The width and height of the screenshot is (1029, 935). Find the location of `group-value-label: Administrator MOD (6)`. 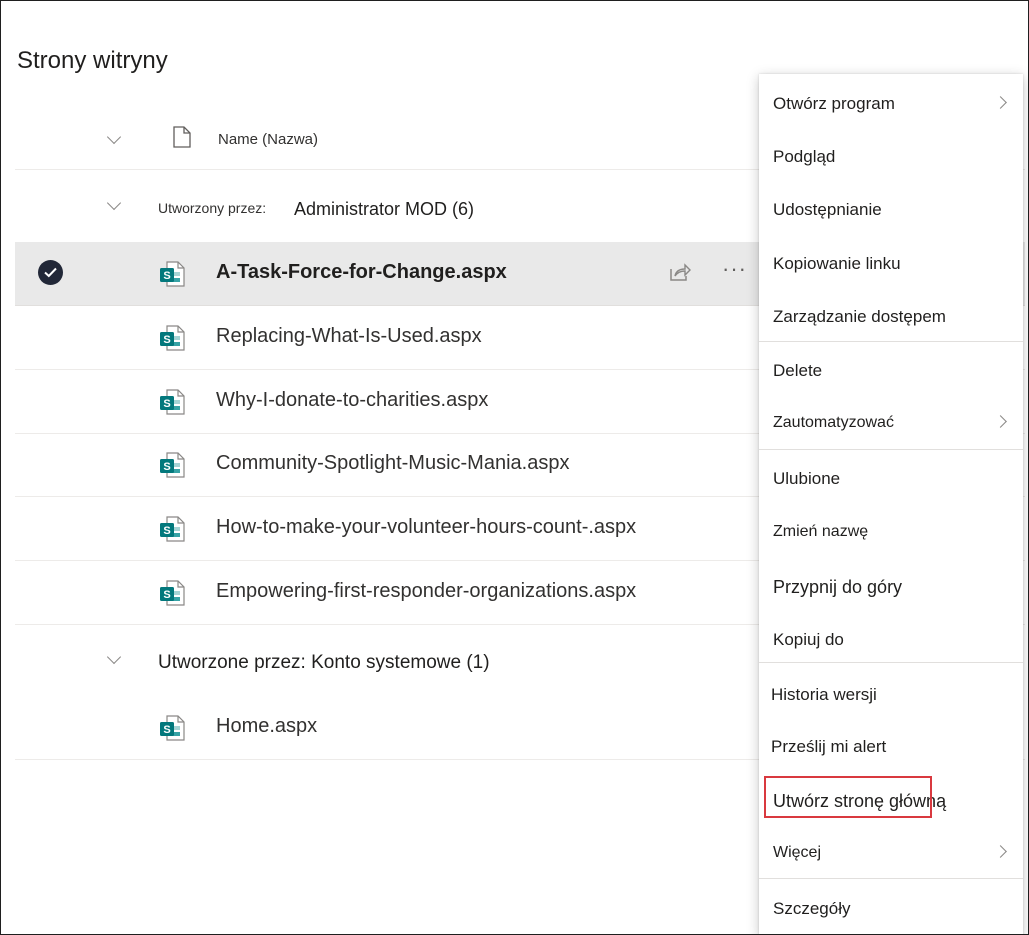

group-value-label: Administrator MOD (6) is located at coordinates (384, 209).